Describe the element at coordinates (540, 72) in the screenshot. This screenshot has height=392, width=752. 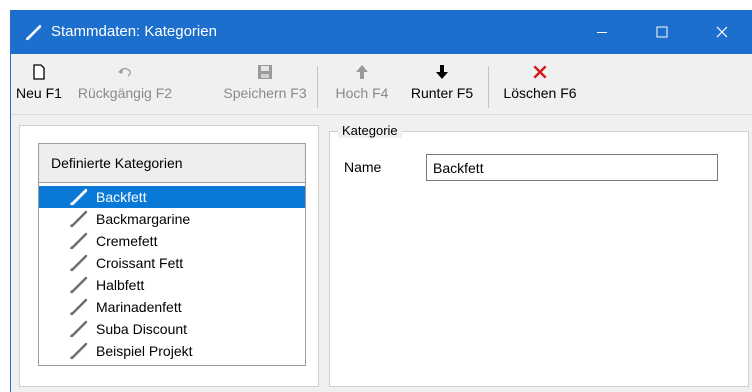
I see `delete-x-icon` at that location.